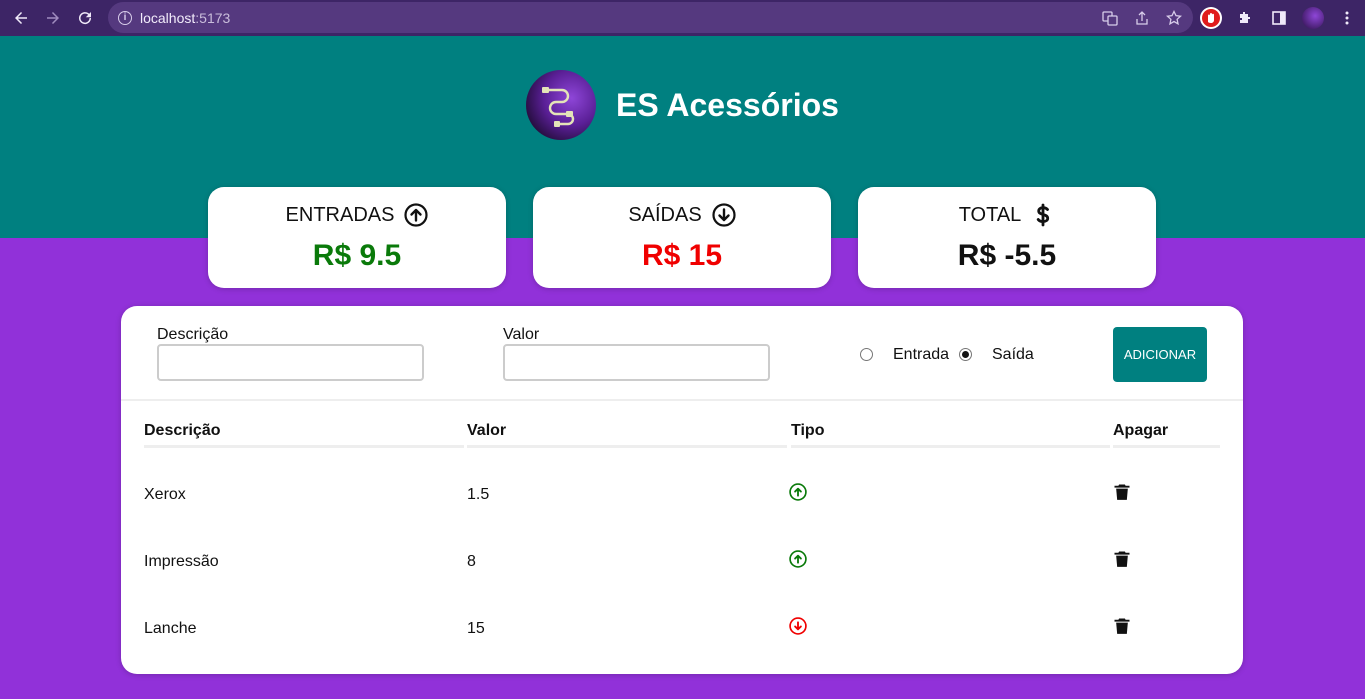  Describe the element at coordinates (181, 561) in the screenshot. I see `row-description: Impressão` at that location.